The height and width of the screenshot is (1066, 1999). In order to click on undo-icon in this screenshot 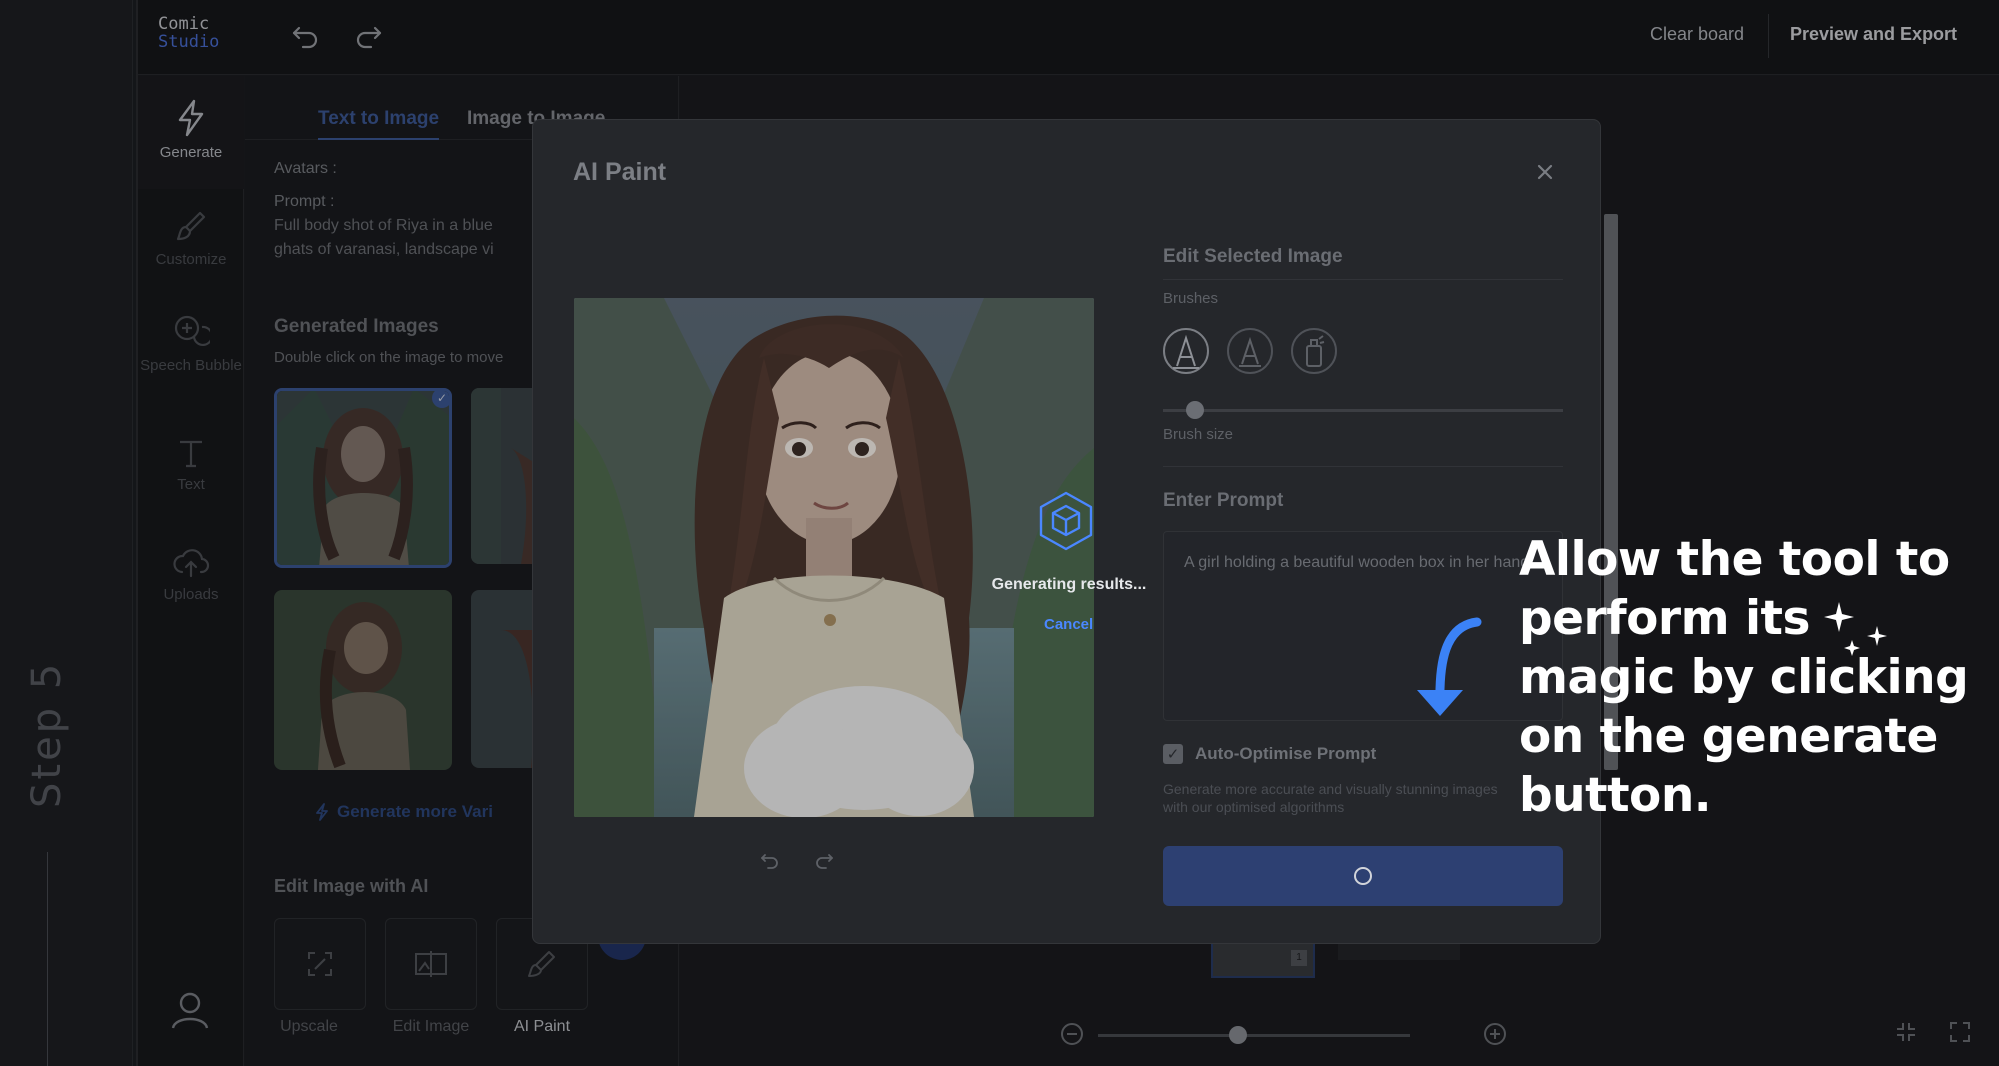, I will do `click(770, 861)`.